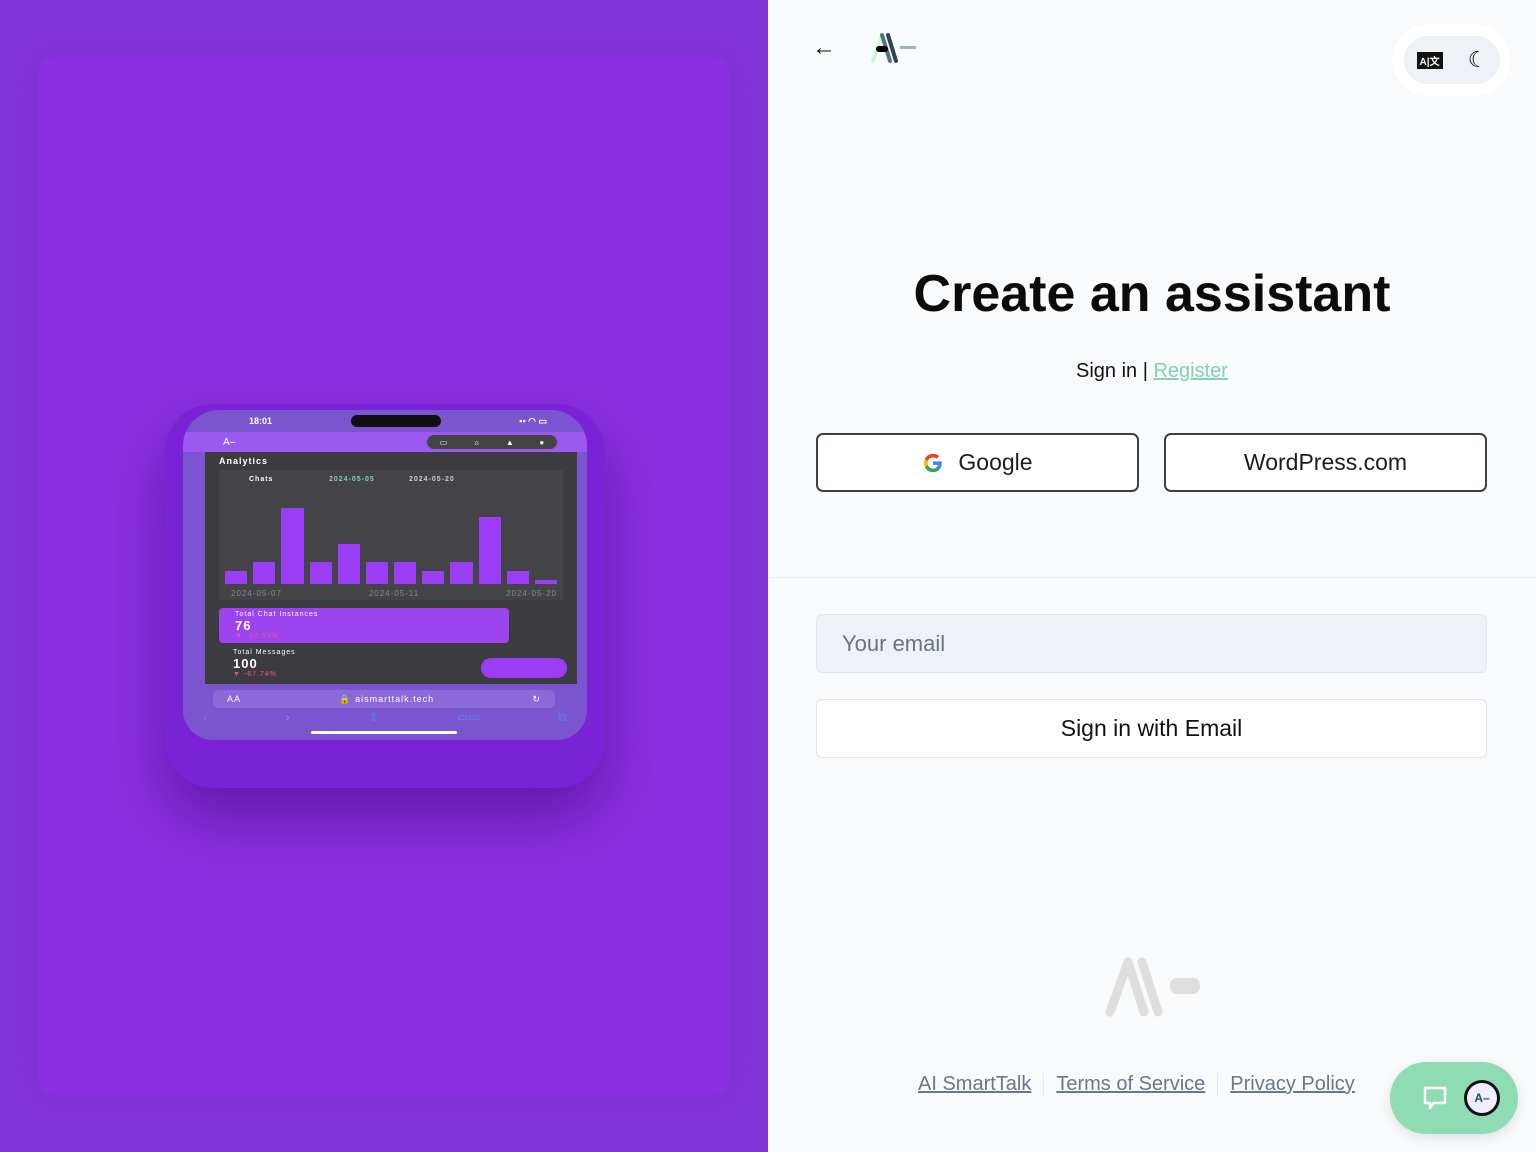 This screenshot has width=1536, height=1152. I want to click on translate-icon: A|文, so click(1429, 60).